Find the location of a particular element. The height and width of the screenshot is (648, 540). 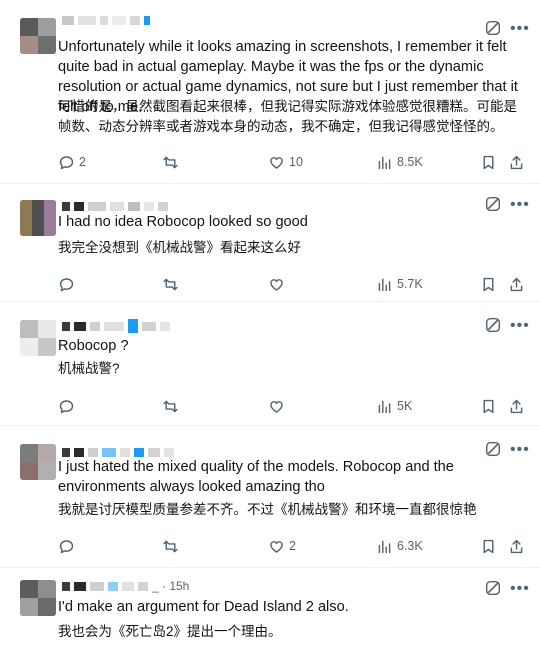

tweet-text-zh: 我完全没想到《机械战警》看起来这么好 is located at coordinates (179, 247).